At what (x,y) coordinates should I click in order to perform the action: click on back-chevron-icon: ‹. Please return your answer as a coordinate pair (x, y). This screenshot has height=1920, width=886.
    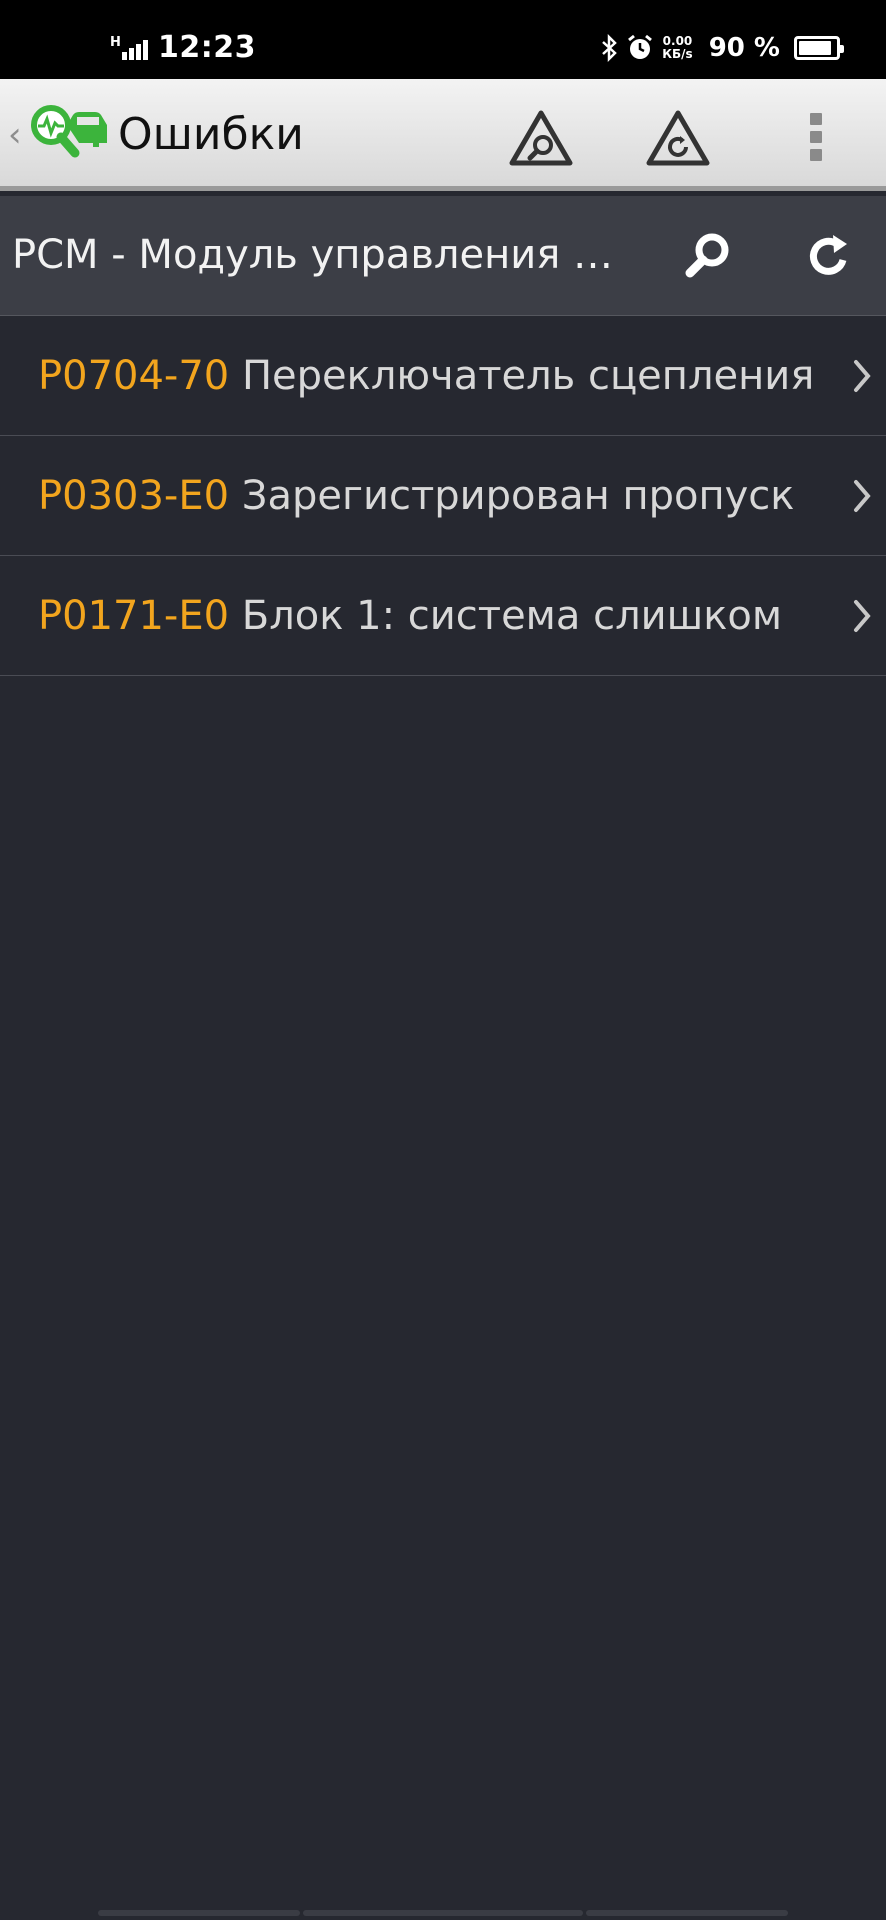
    Looking at the image, I should click on (15, 135).